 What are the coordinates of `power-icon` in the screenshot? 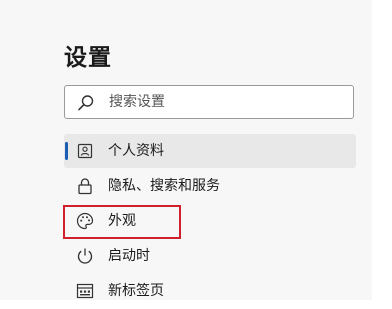 It's located at (85, 256).